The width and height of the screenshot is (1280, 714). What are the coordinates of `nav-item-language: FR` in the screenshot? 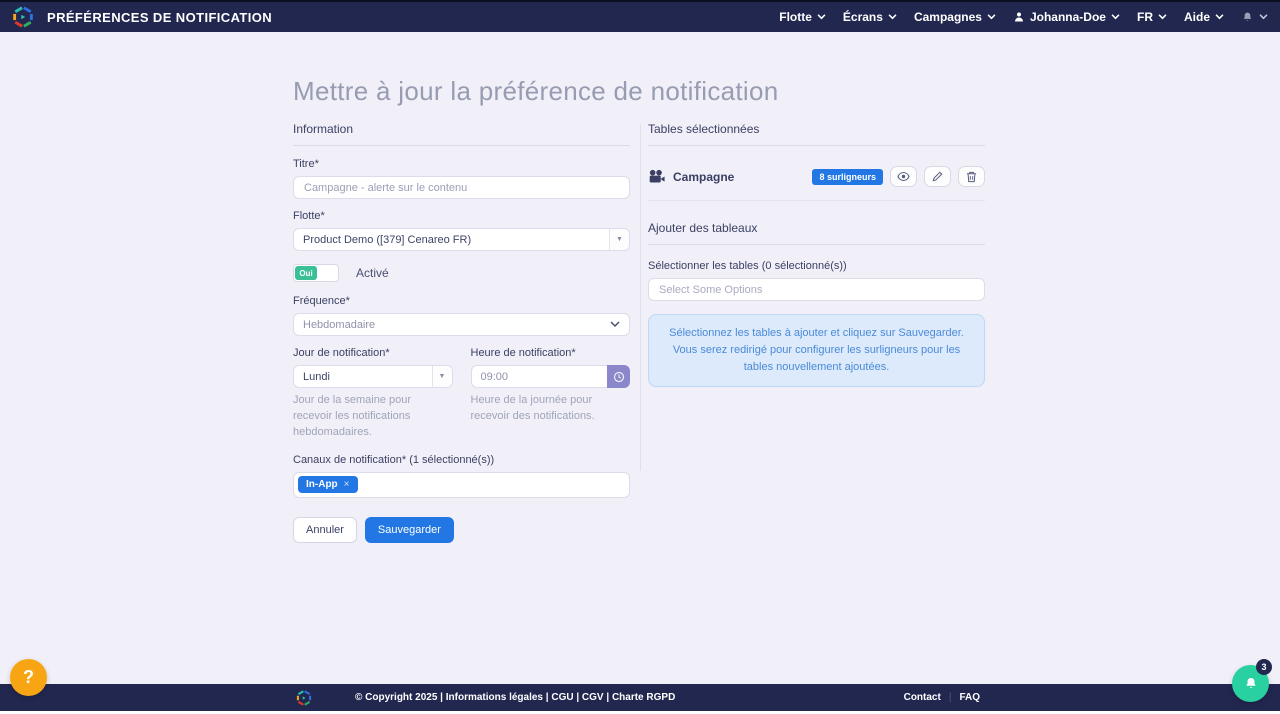 It's located at (1152, 17).